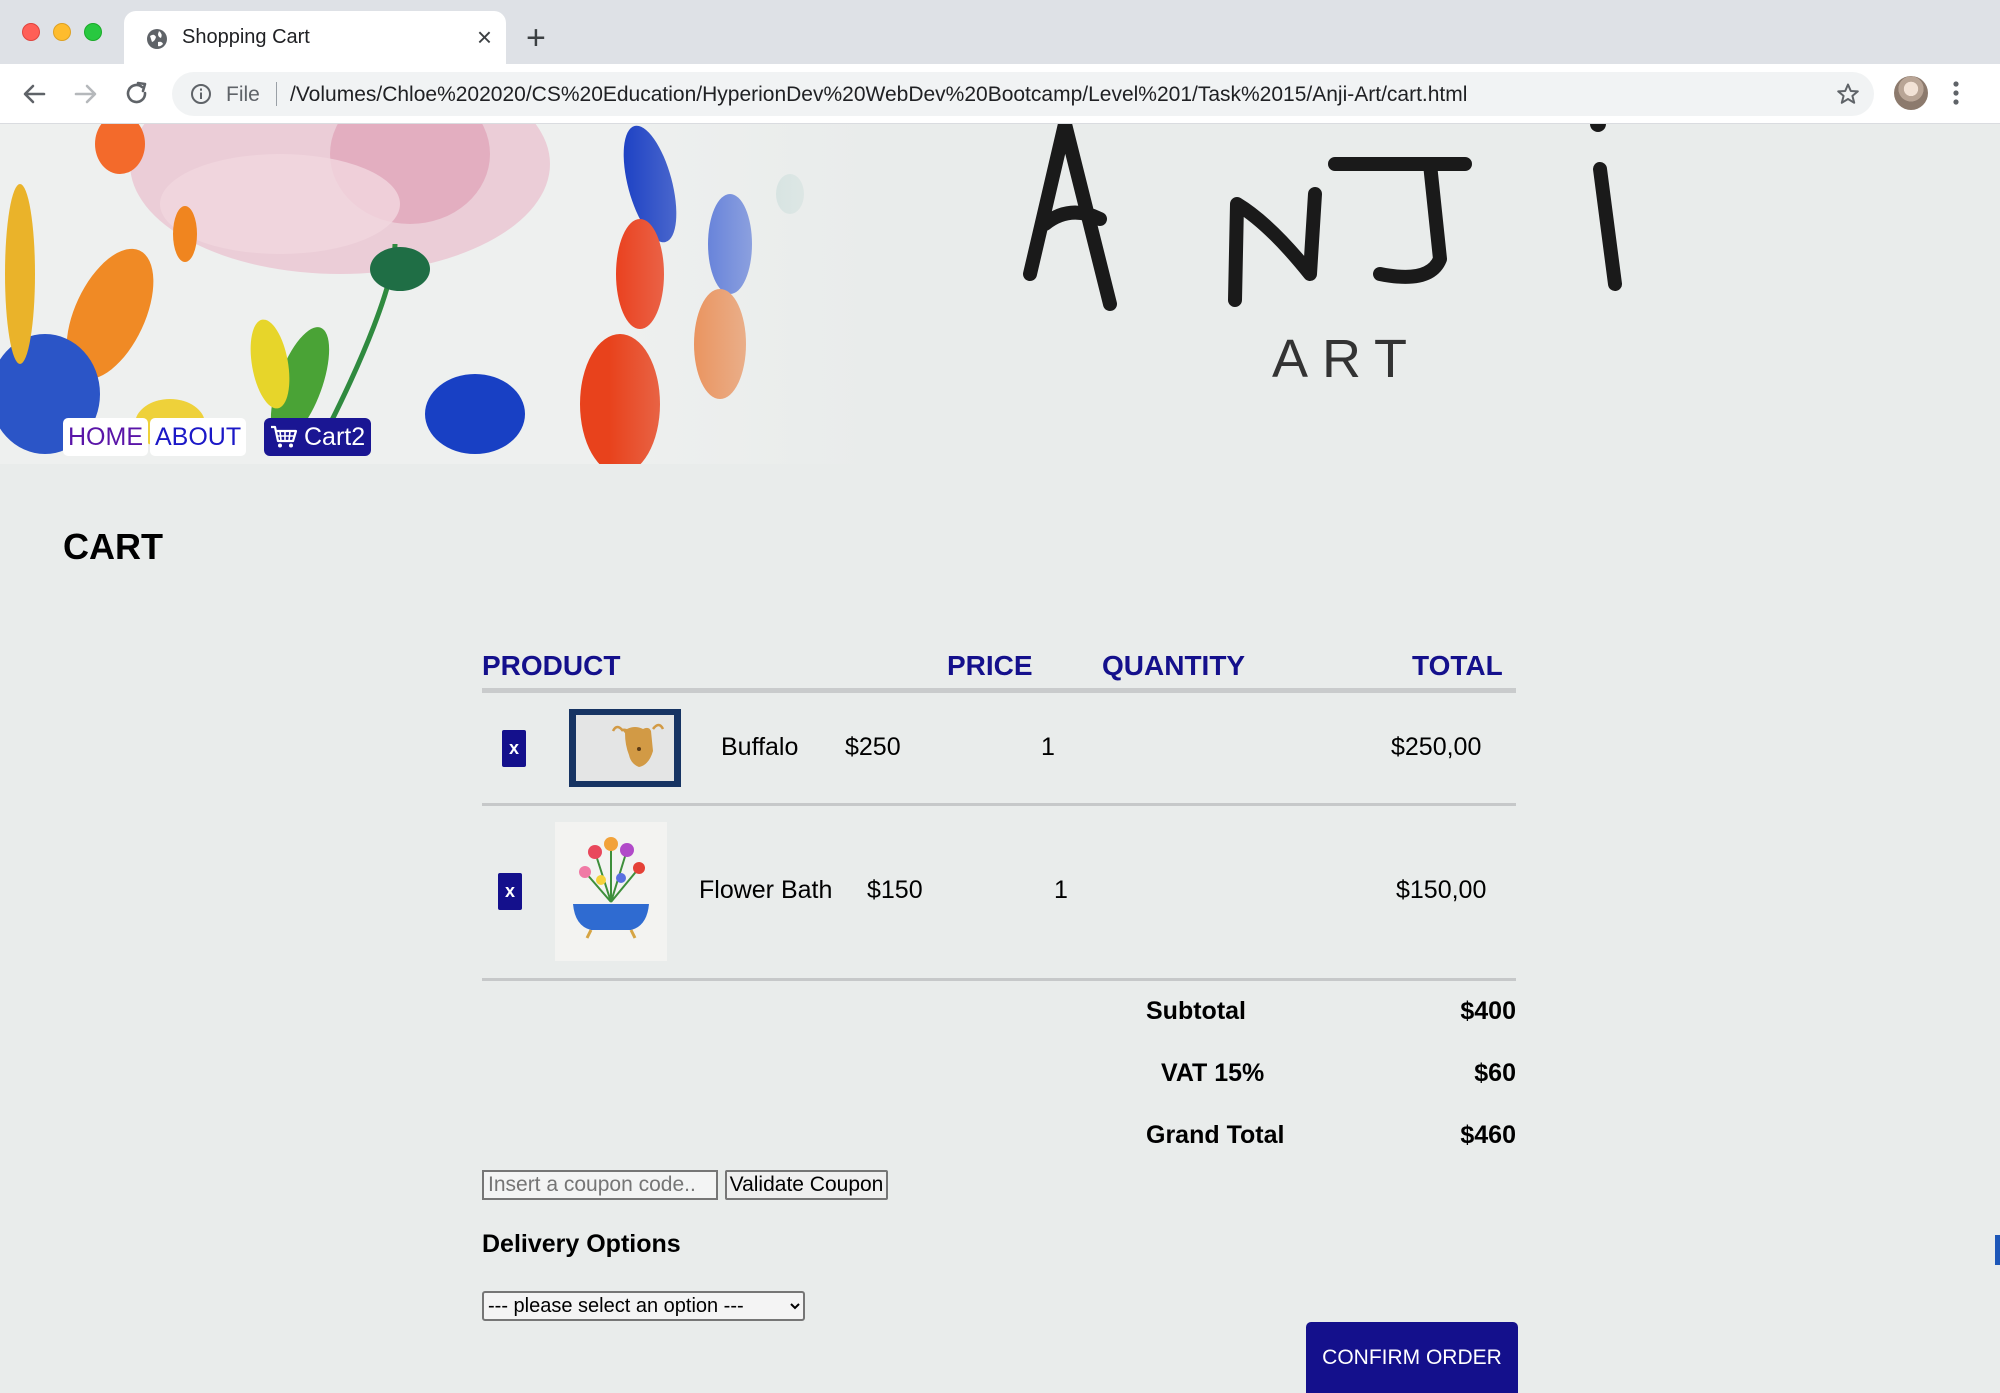 This screenshot has width=2000, height=1393. Describe the element at coordinates (284, 436) in the screenshot. I see `shopping-cart-icon` at that location.